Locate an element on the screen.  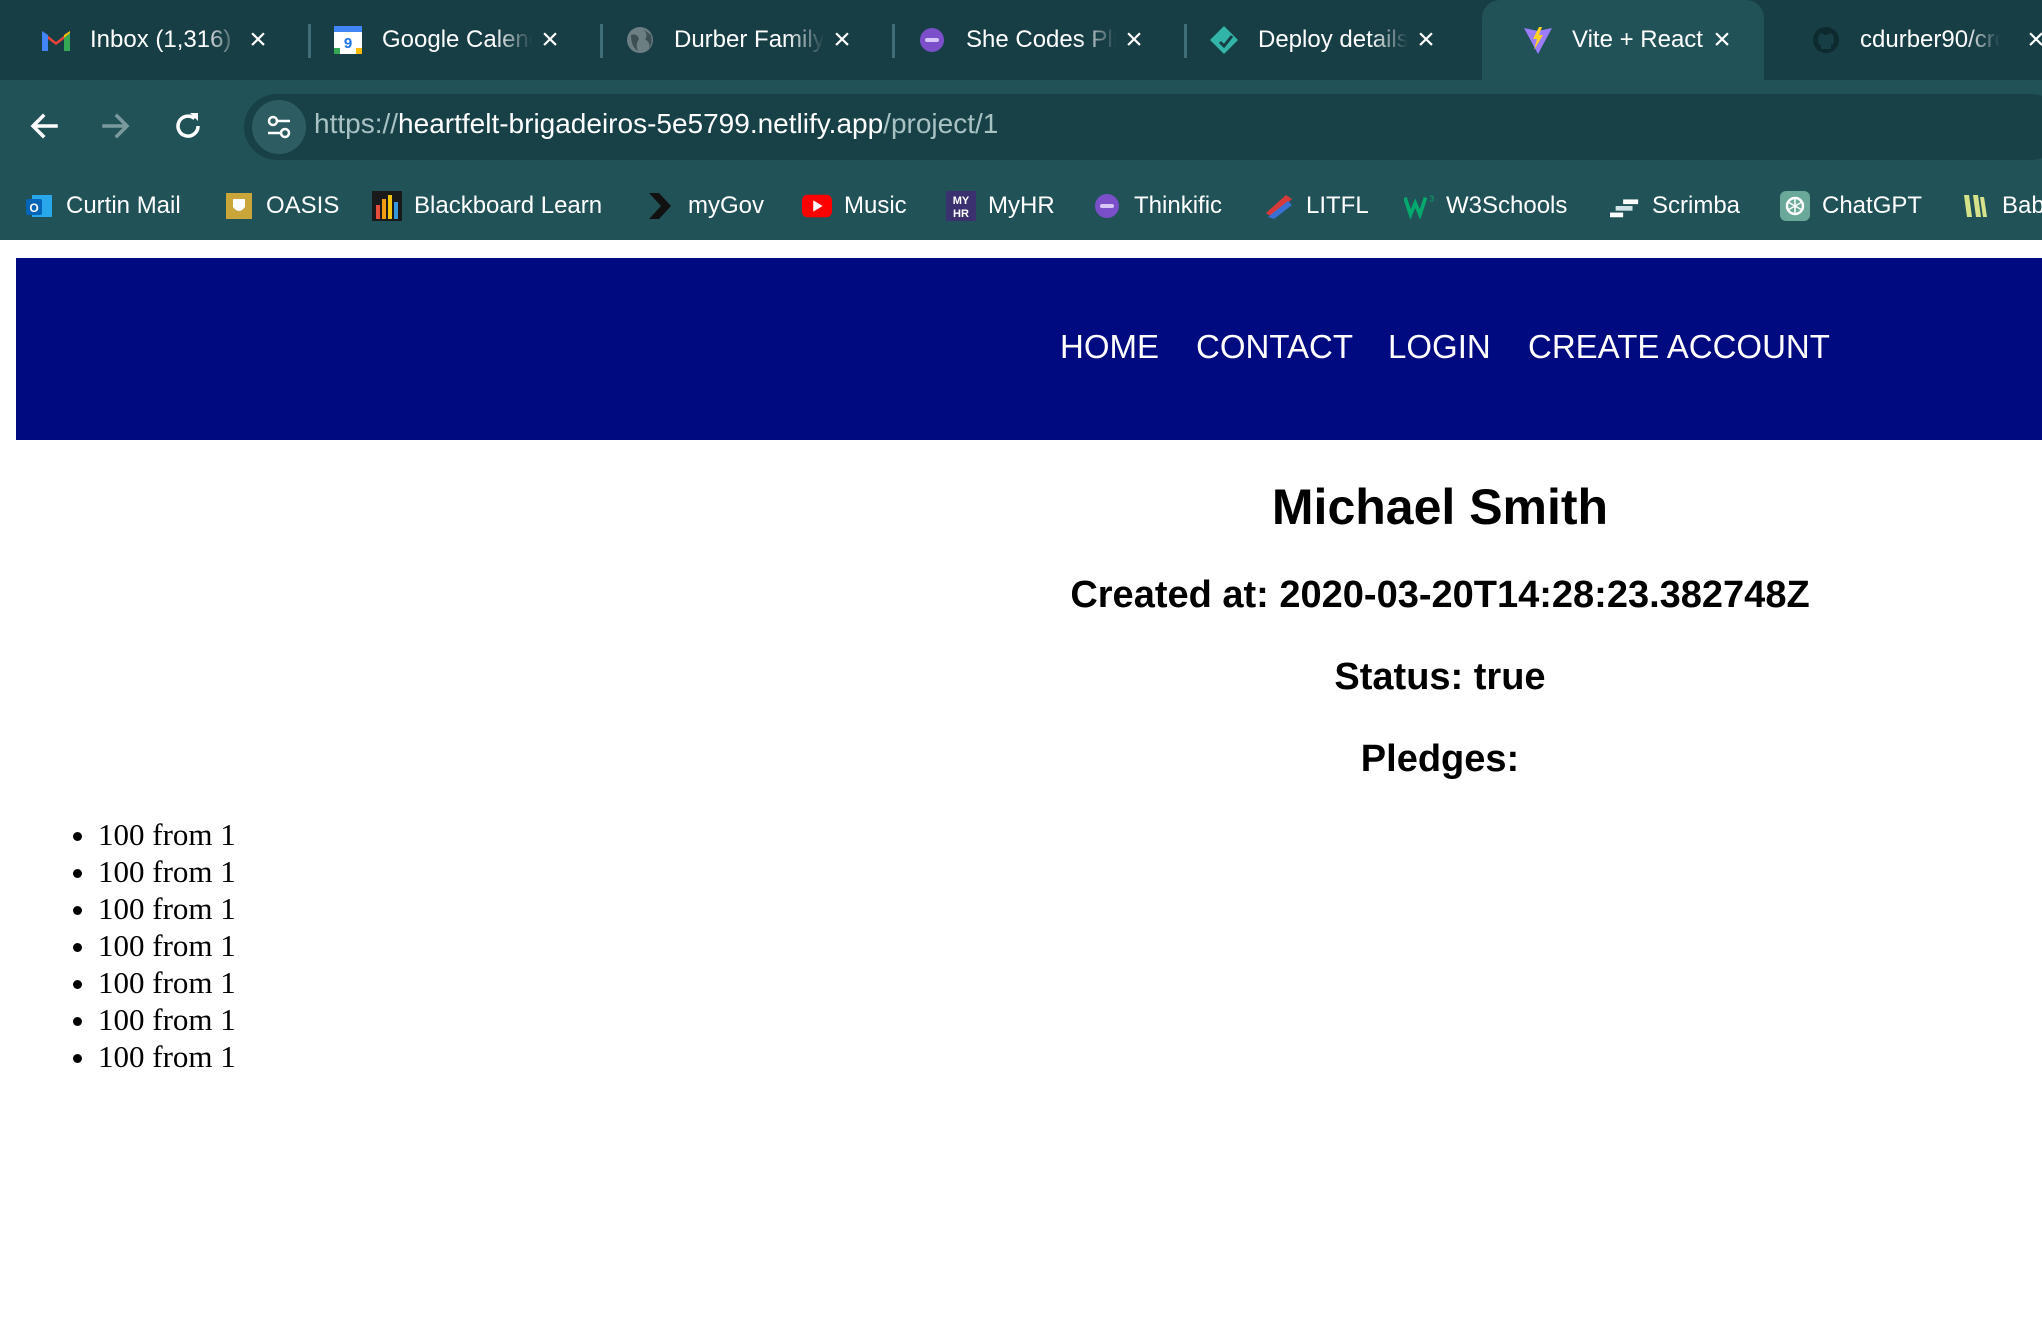
project-status: Status: true is located at coordinates (1440, 677).